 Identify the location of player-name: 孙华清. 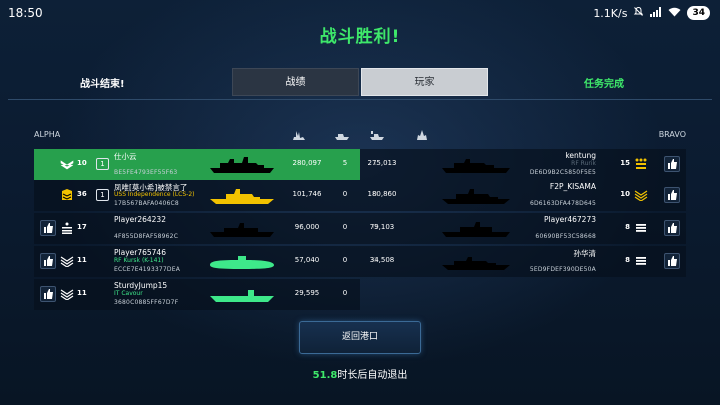
(585, 253).